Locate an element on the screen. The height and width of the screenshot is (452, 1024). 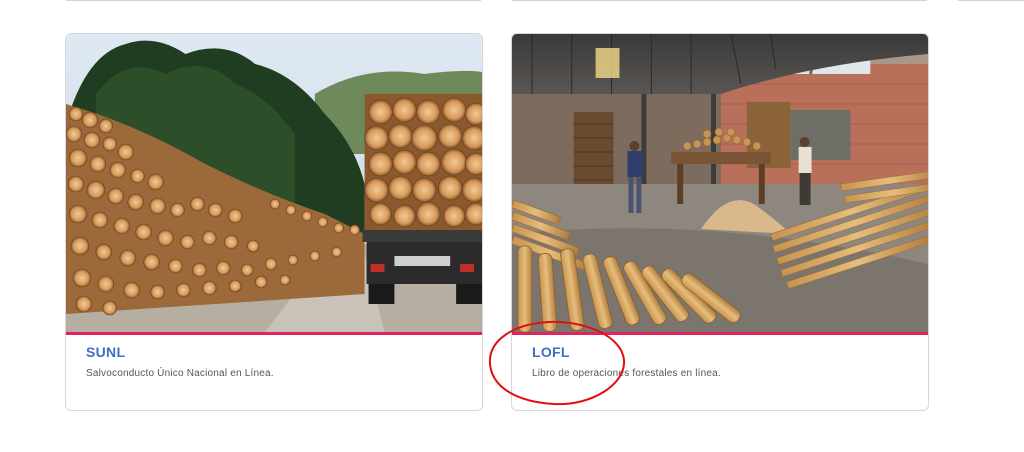
card-title-link: LOFL is located at coordinates (551, 352).